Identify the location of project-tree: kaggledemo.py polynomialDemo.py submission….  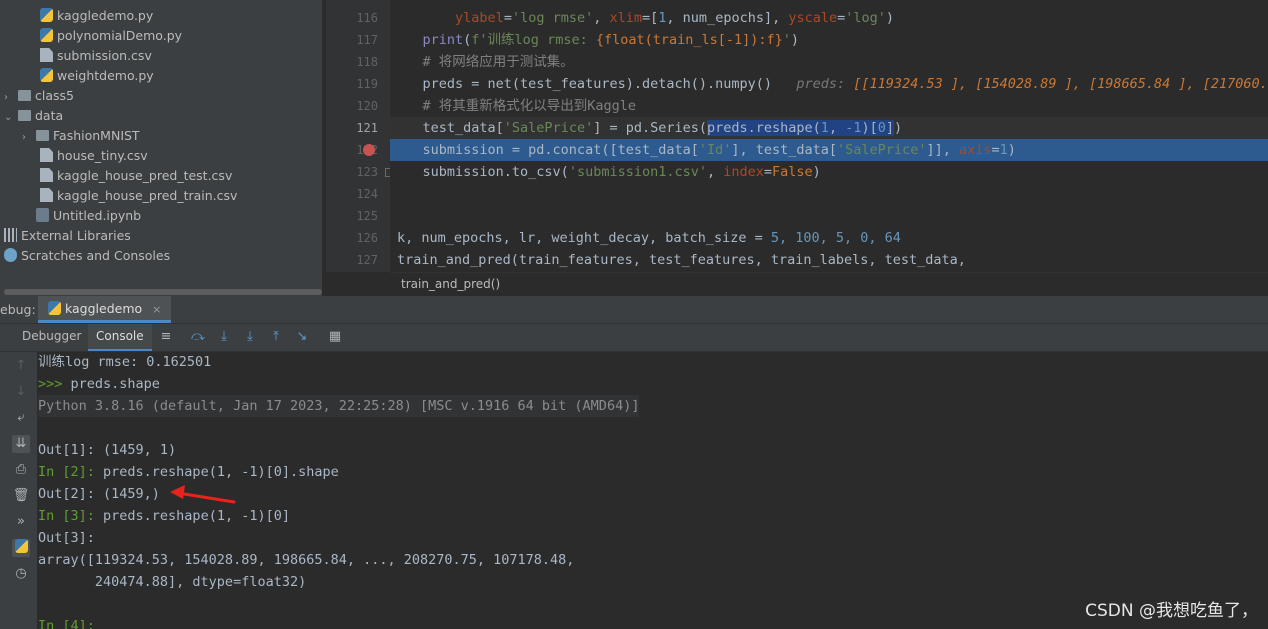
(161, 148).